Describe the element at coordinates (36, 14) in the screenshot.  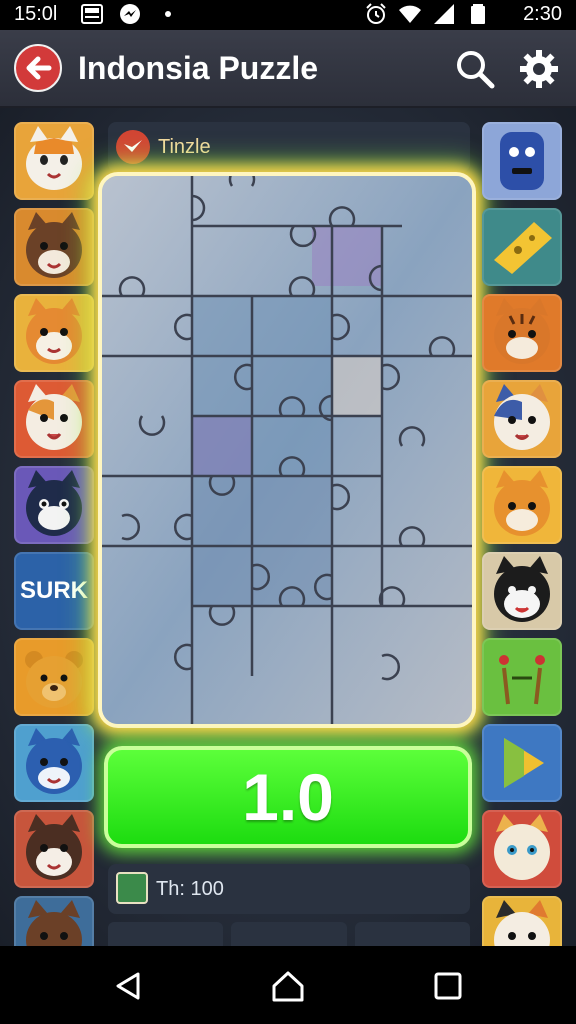
I see `status-time-left: 15:0l` at that location.